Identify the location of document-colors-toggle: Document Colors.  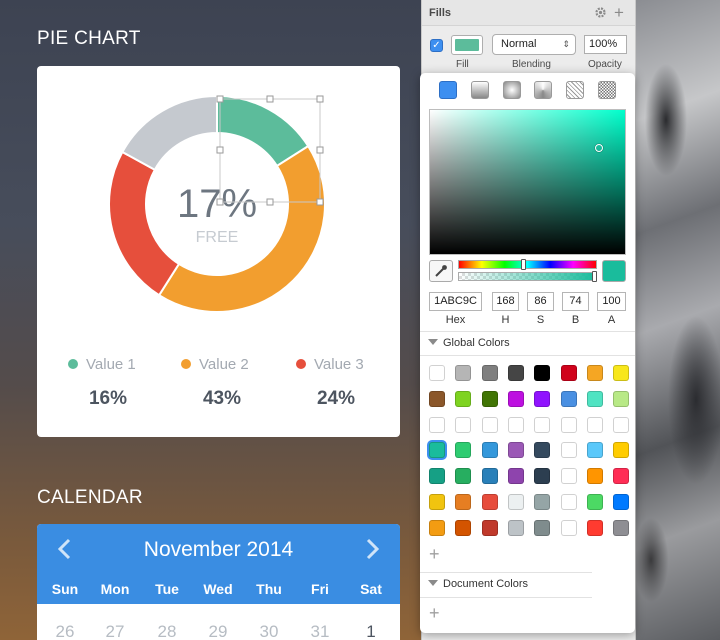
(478, 584).